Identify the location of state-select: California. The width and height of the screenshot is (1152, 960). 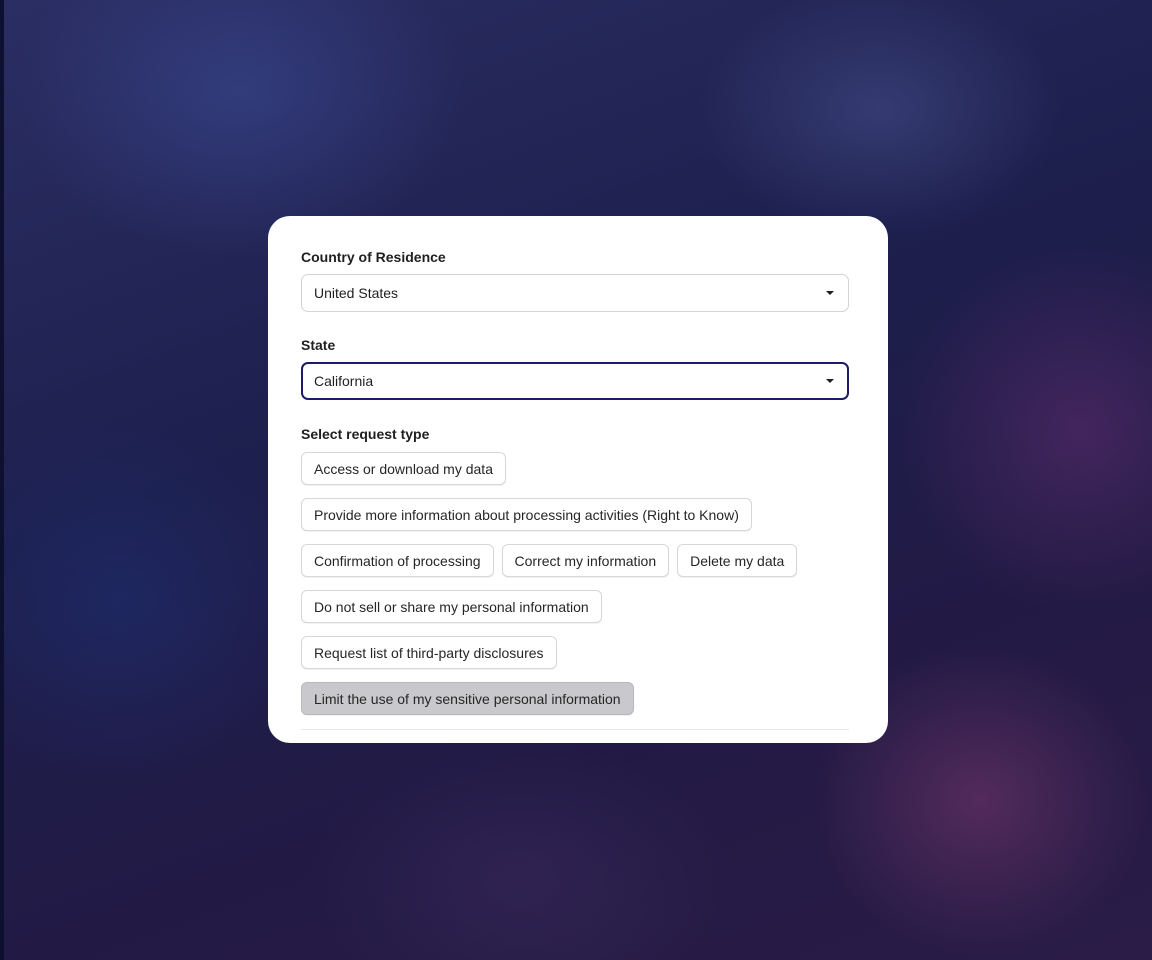
(575, 381).